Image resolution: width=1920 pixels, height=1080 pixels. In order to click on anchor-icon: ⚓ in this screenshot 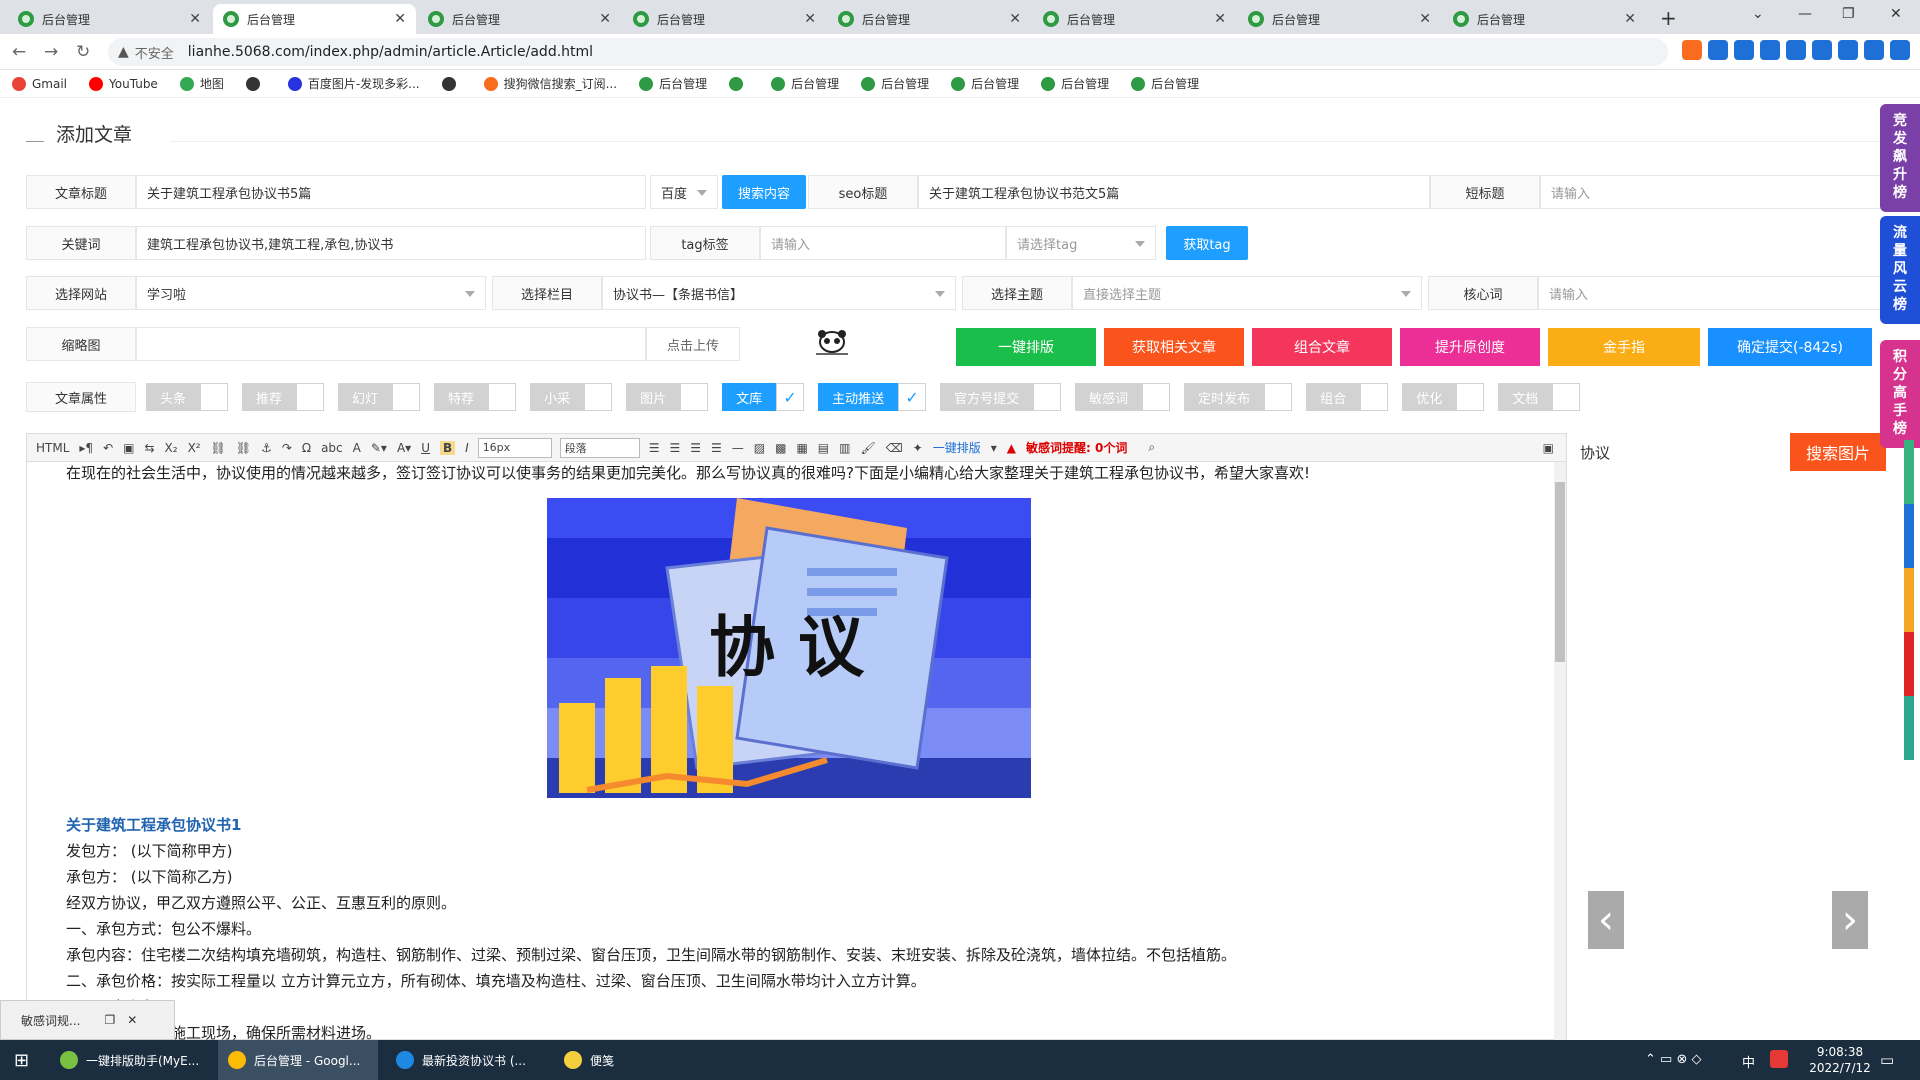, I will do `click(266, 448)`.